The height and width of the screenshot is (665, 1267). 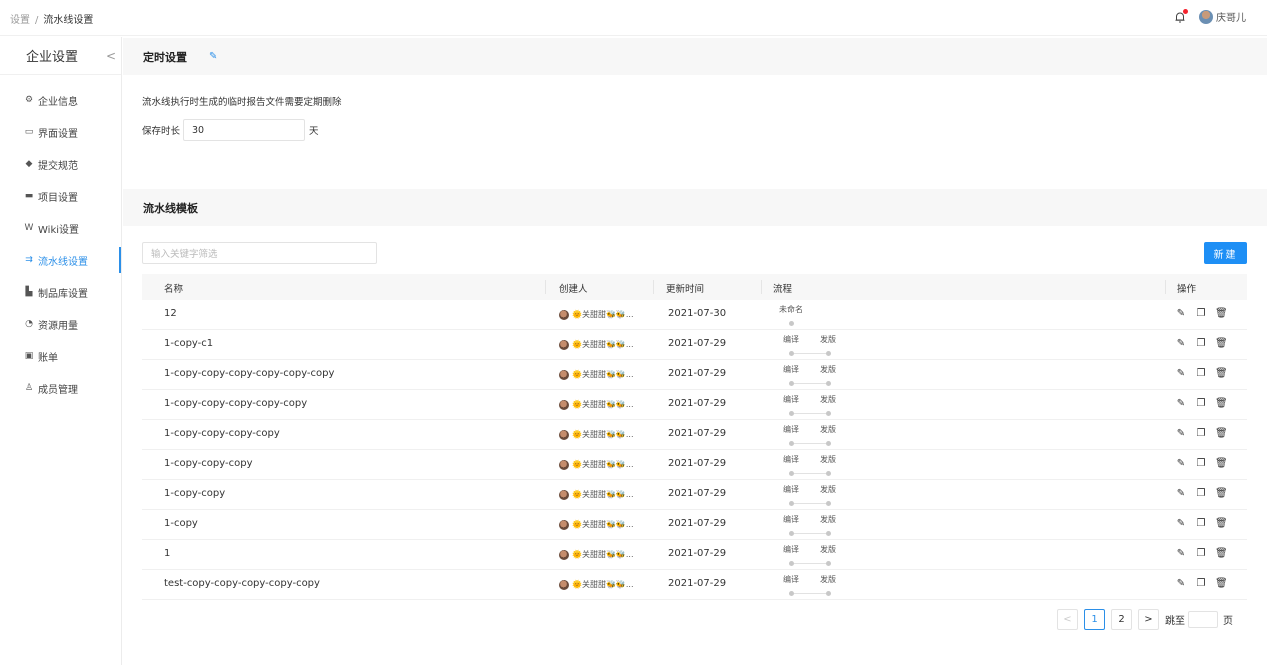 I want to click on next-page-button: >, so click(x=1148, y=619).